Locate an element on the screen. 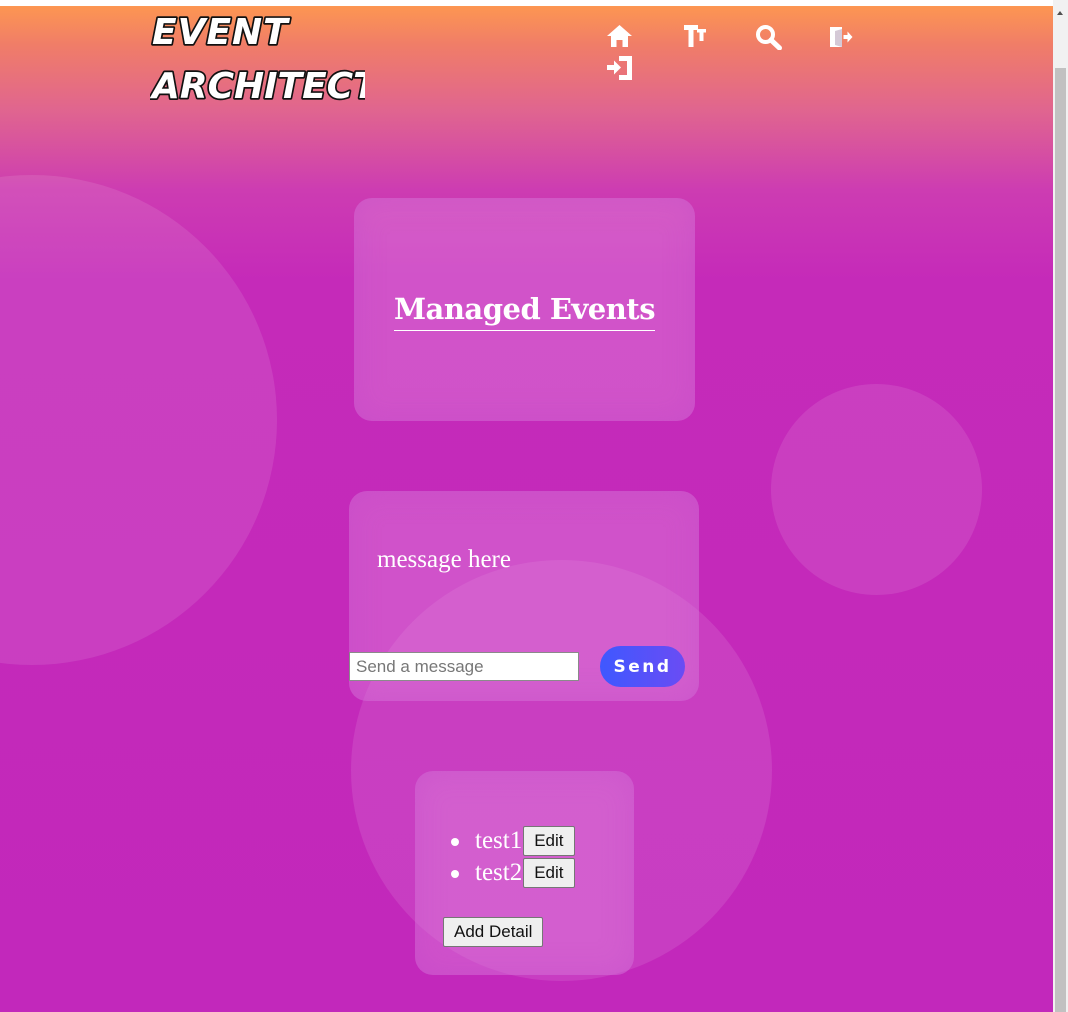 The height and width of the screenshot is (1012, 1068). message-card: message here Send is located at coordinates (524, 596).